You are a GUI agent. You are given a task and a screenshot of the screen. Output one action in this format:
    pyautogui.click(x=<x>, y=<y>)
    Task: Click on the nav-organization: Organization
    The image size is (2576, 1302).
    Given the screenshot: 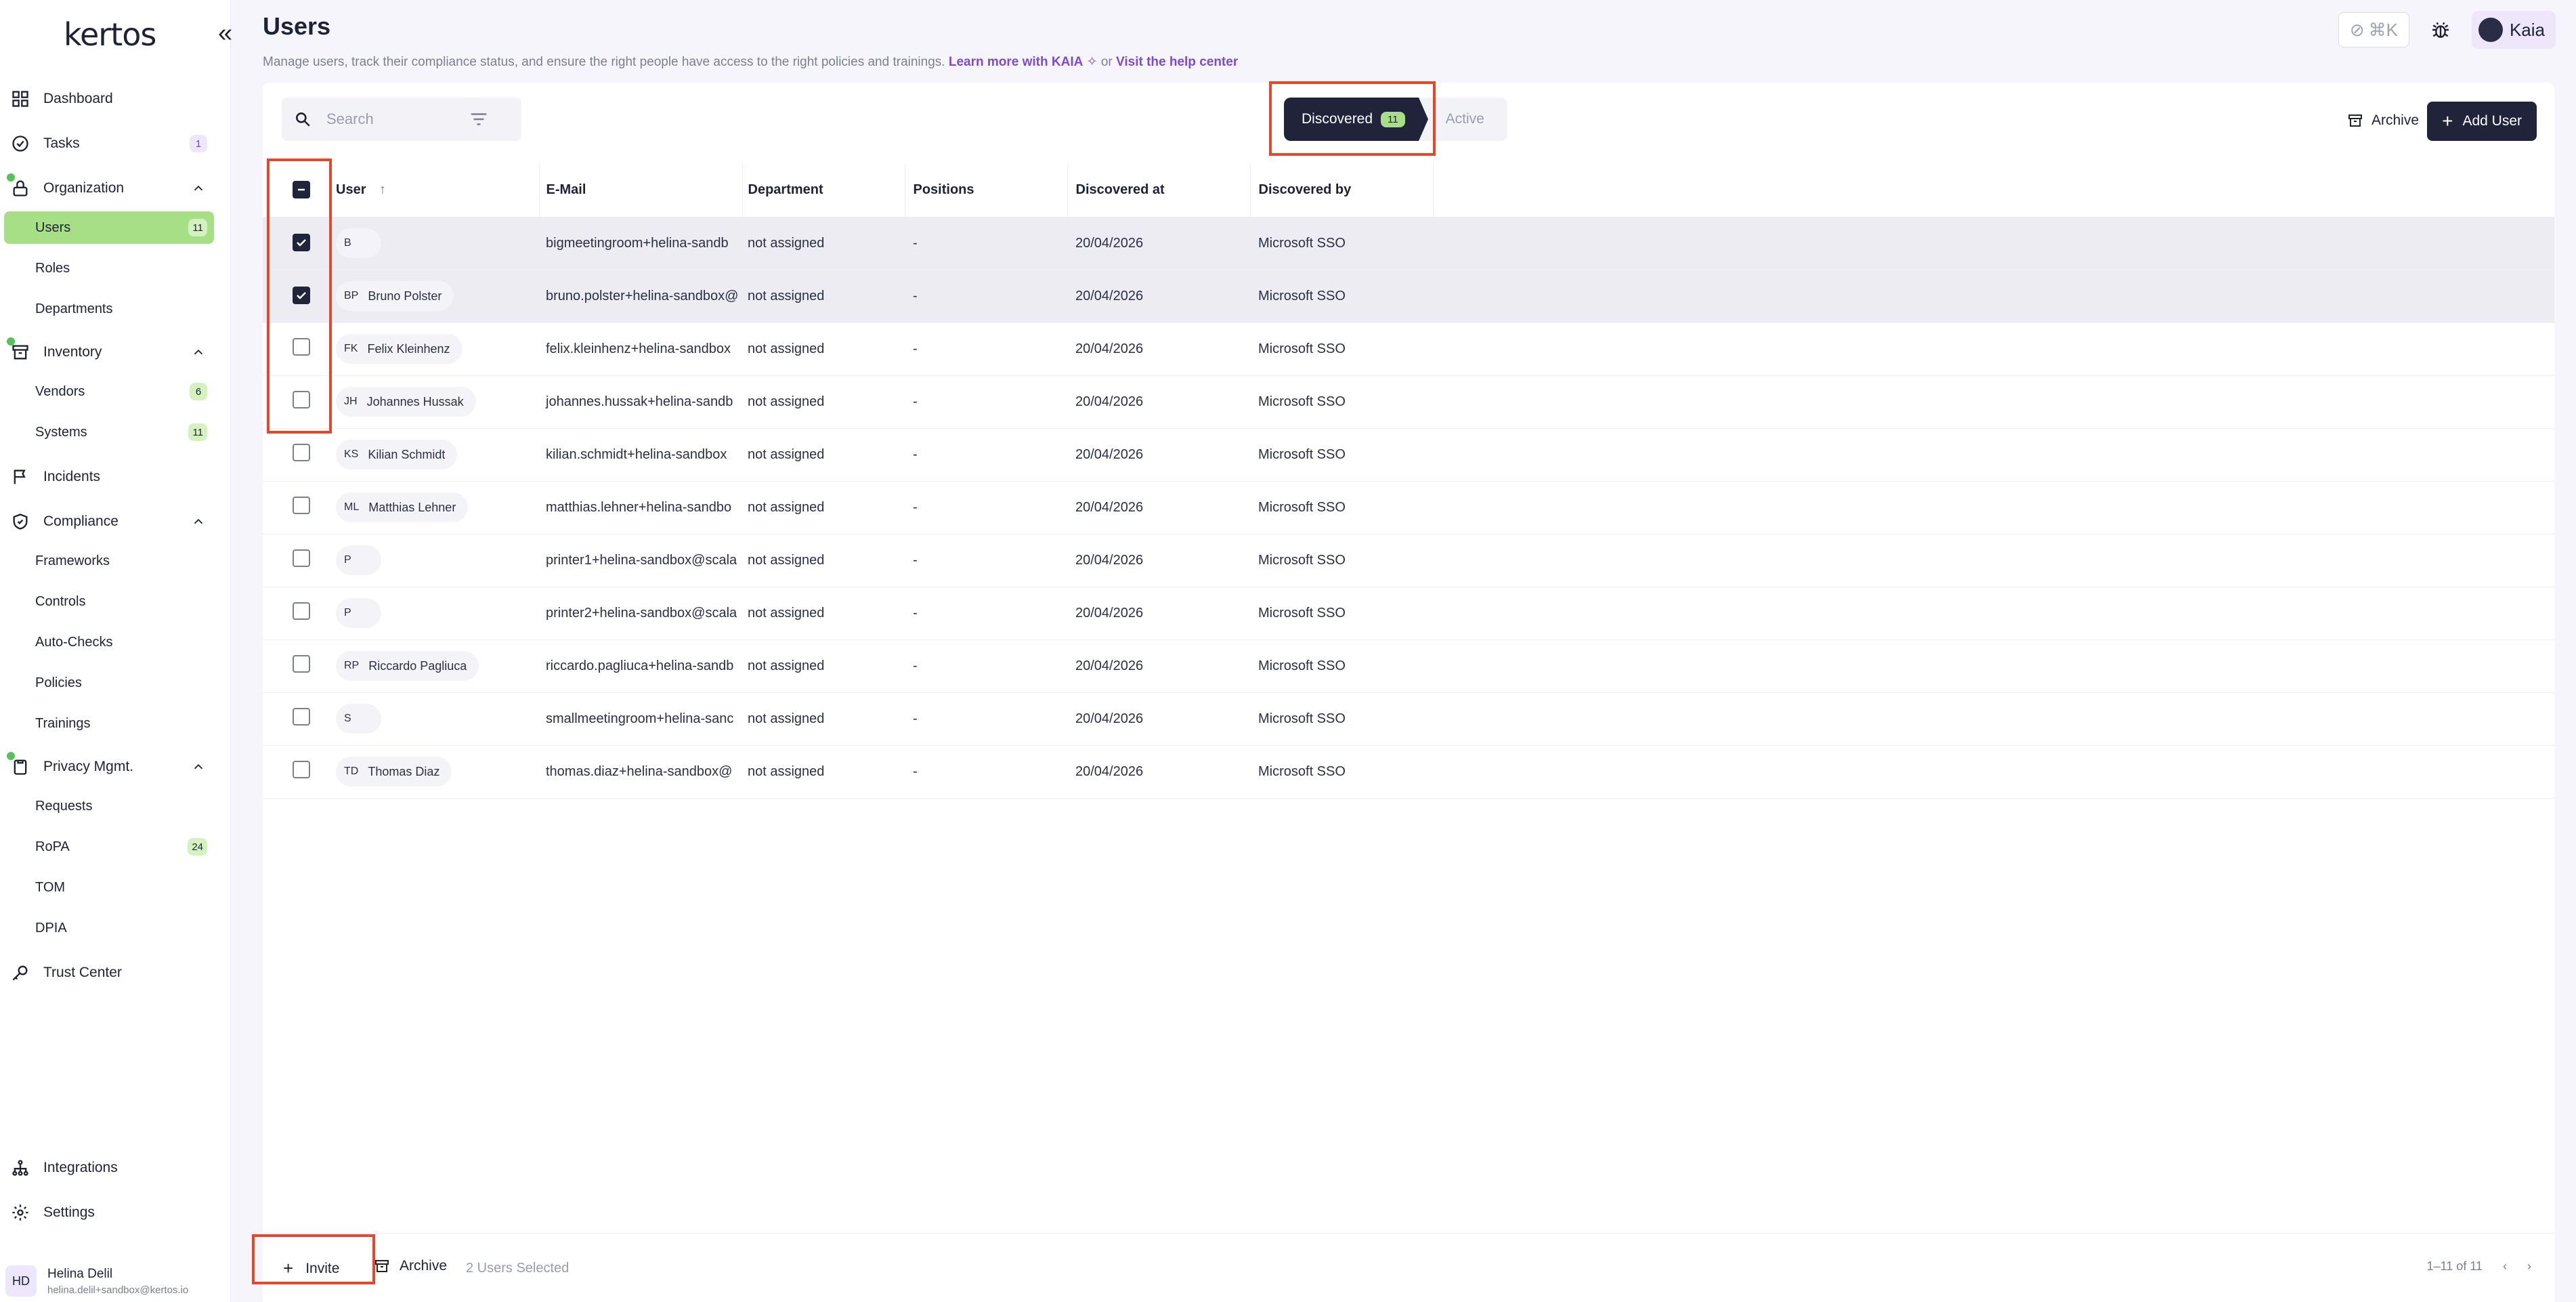 What is the action you would take?
    pyautogui.click(x=110, y=188)
    